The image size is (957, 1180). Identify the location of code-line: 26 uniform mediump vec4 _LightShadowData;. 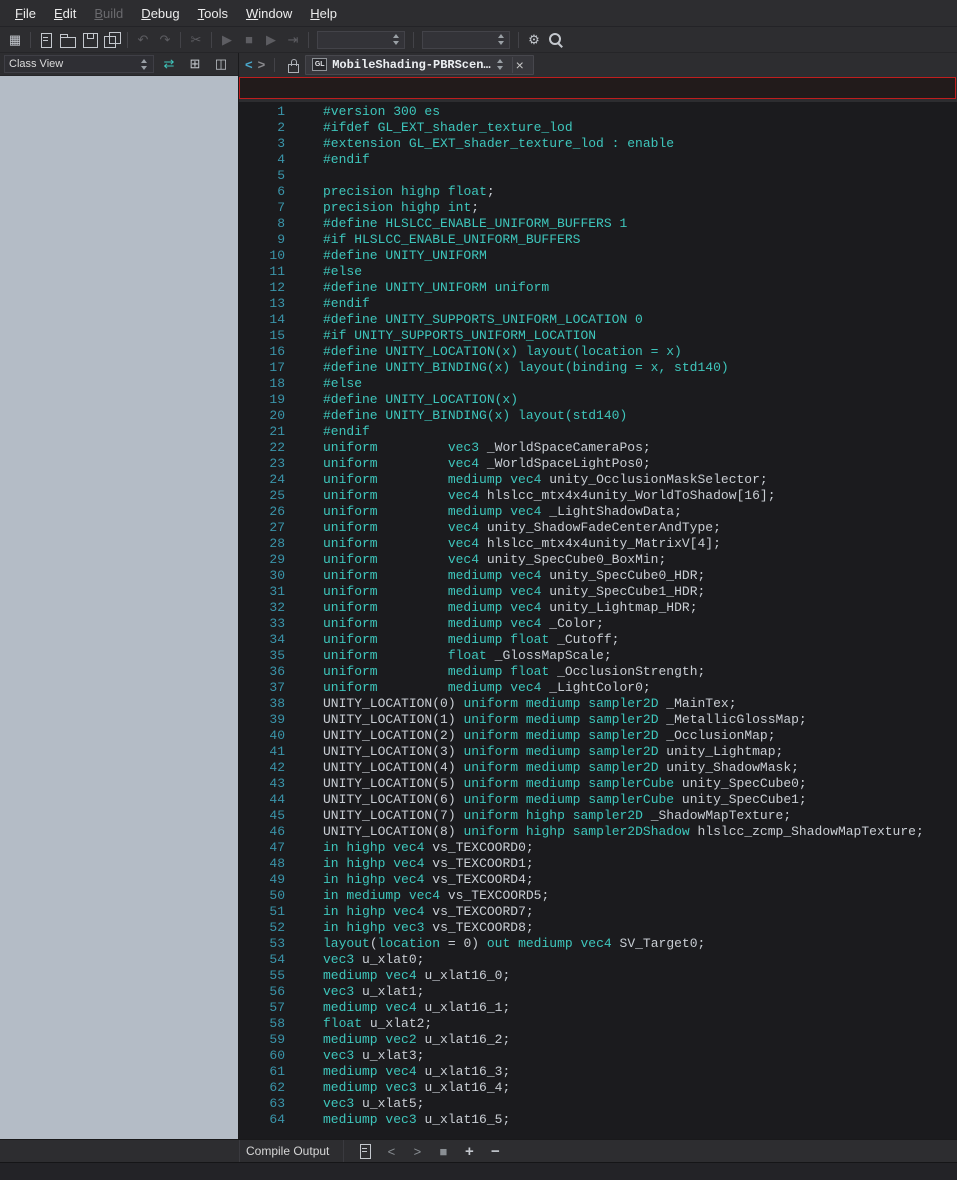
(598, 512).